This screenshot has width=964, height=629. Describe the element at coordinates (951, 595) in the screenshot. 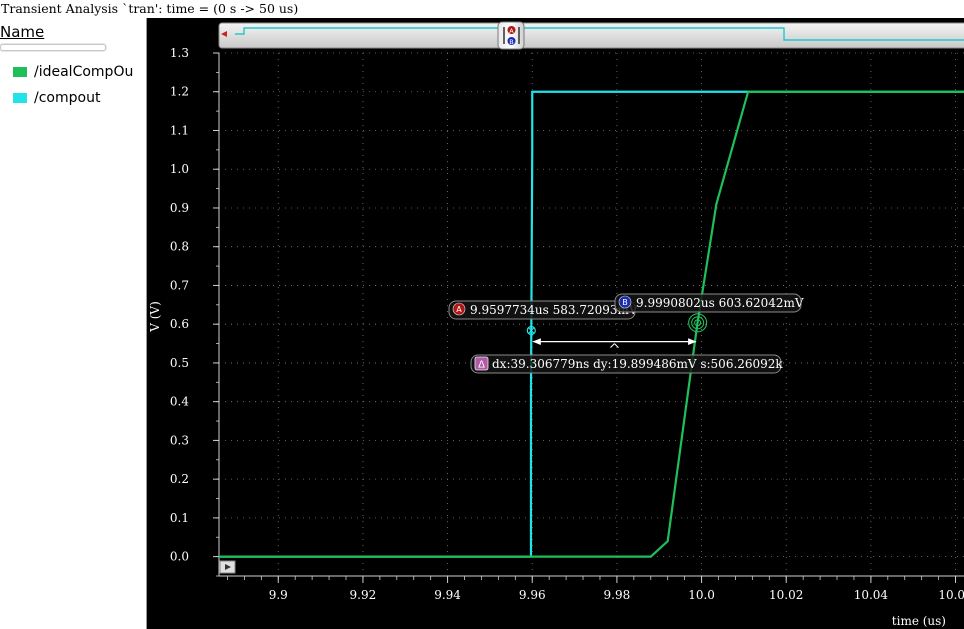

I see `x-tick-label: 10.06` at that location.